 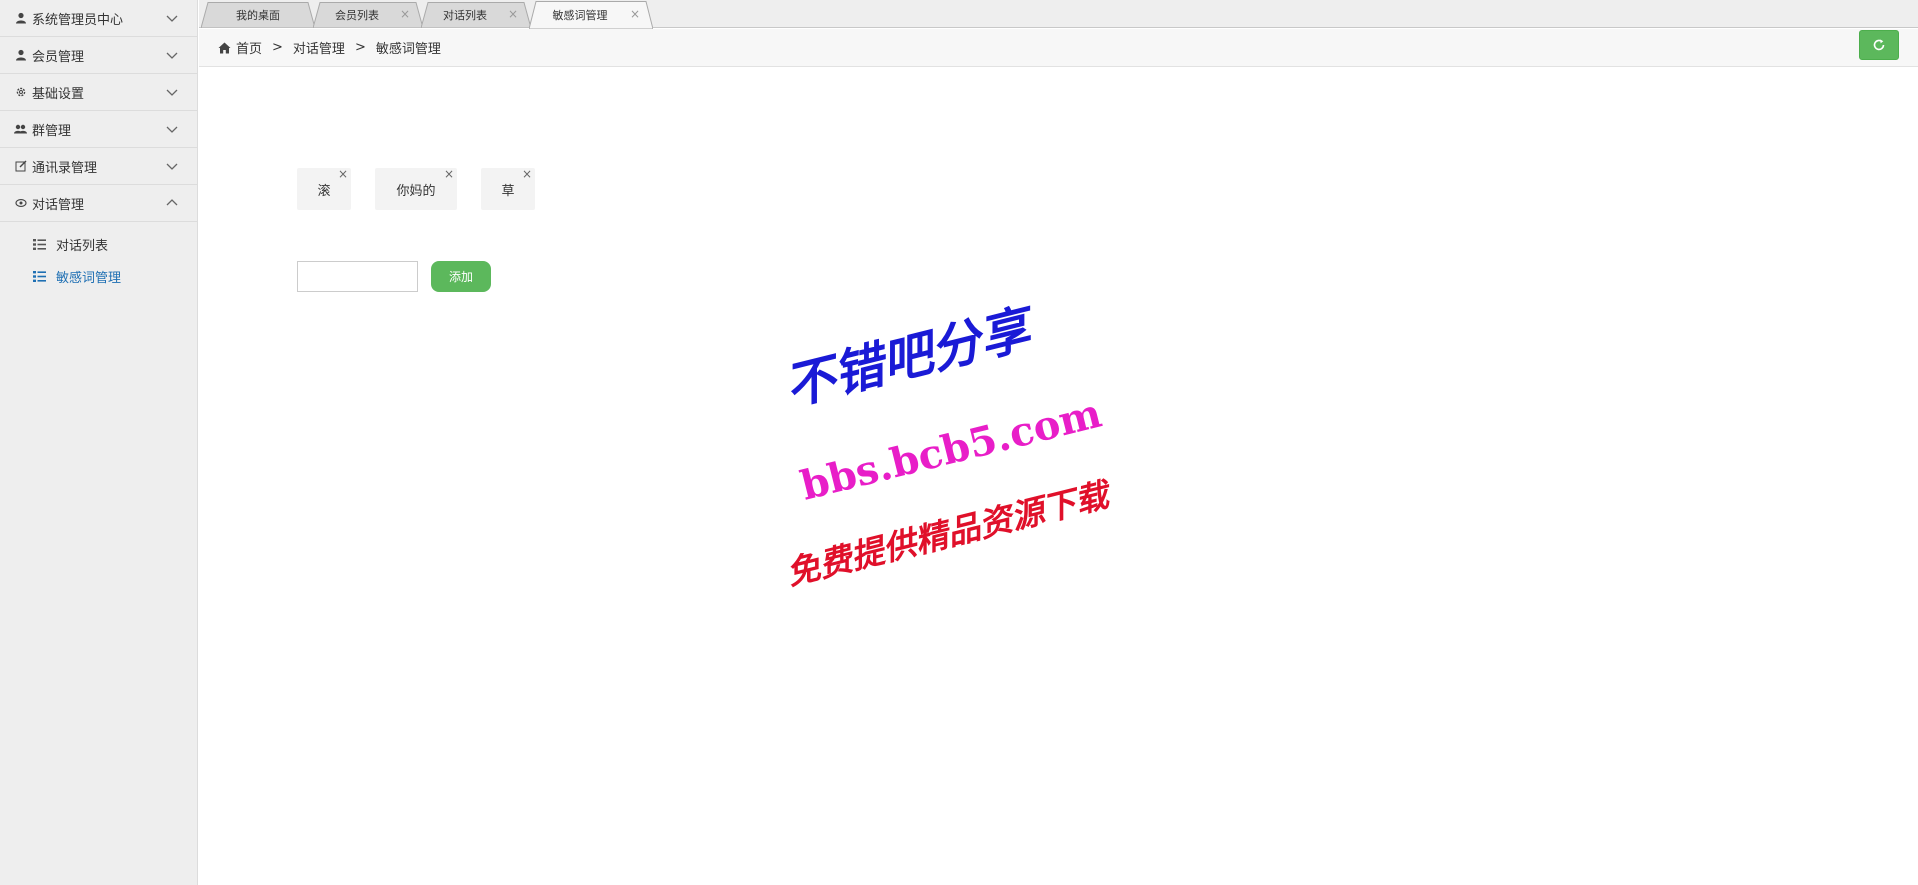 I want to click on sidebar-item-contacts-management: 通讯录管理, so click(x=98, y=166).